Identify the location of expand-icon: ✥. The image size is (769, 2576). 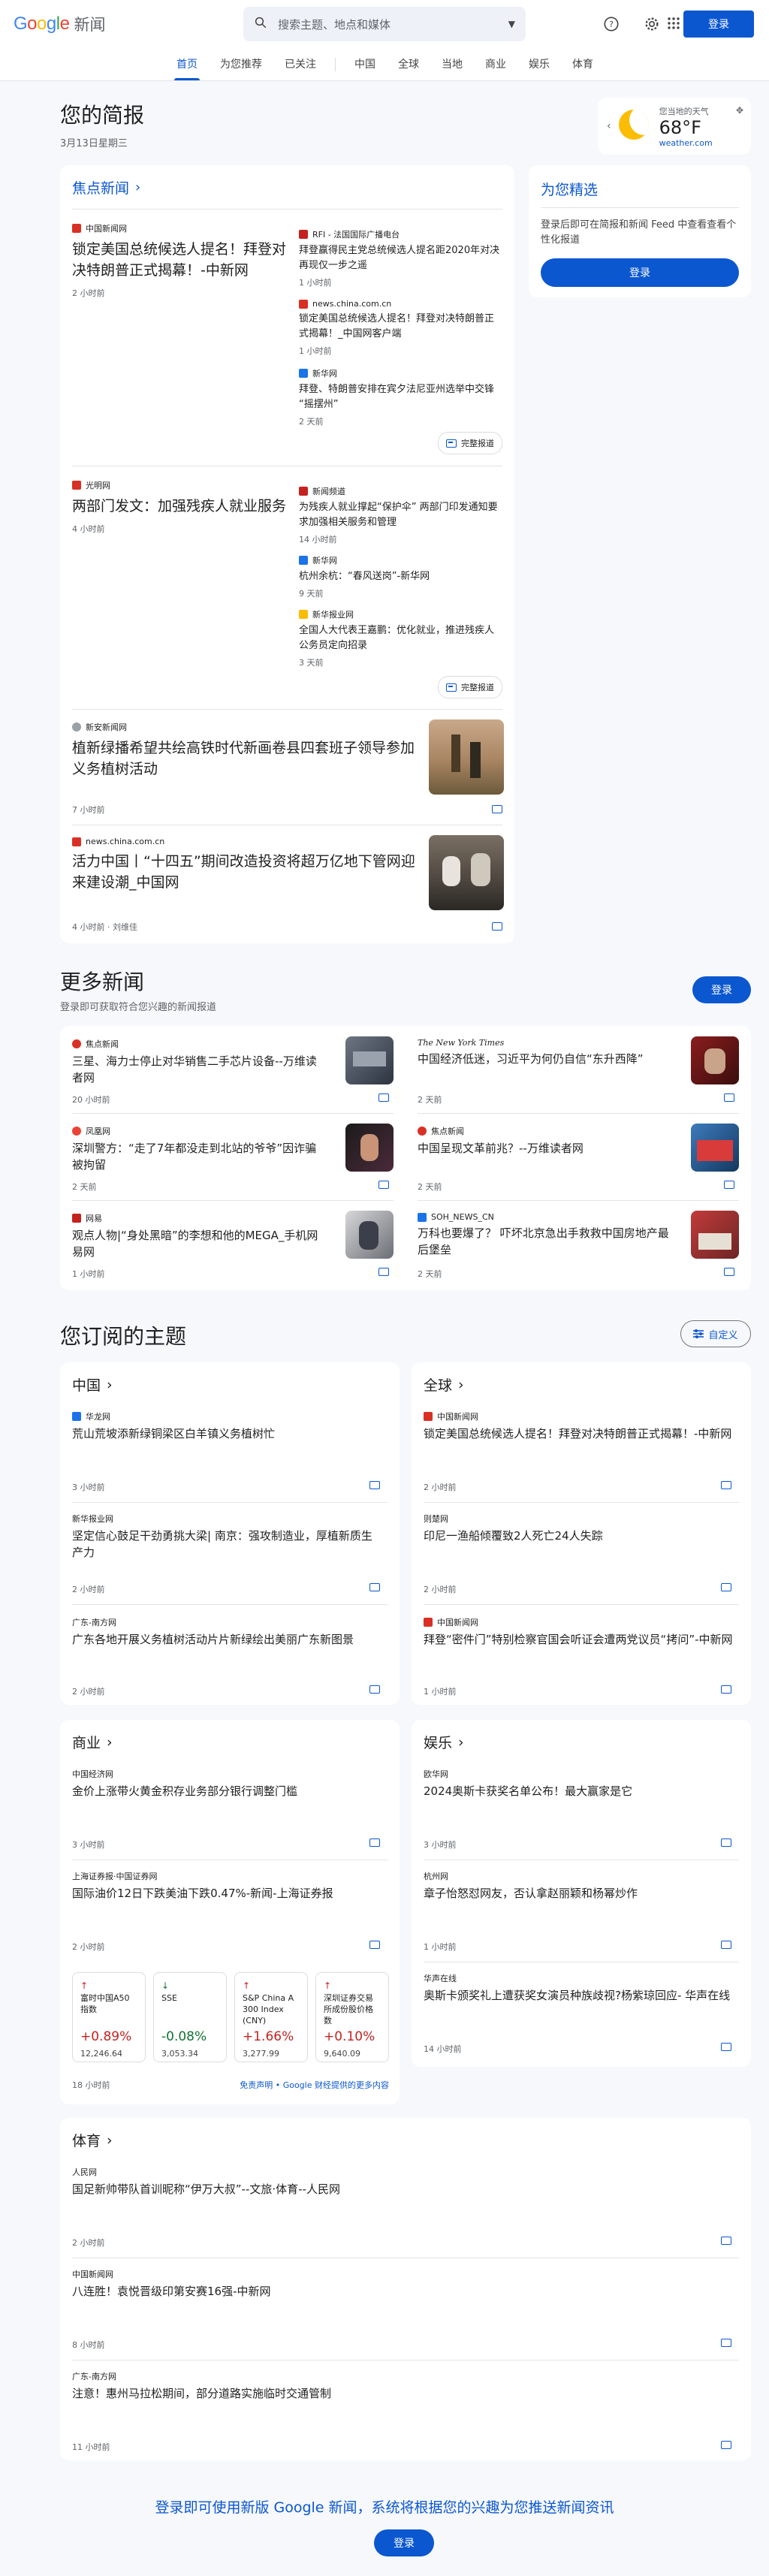
(739, 111).